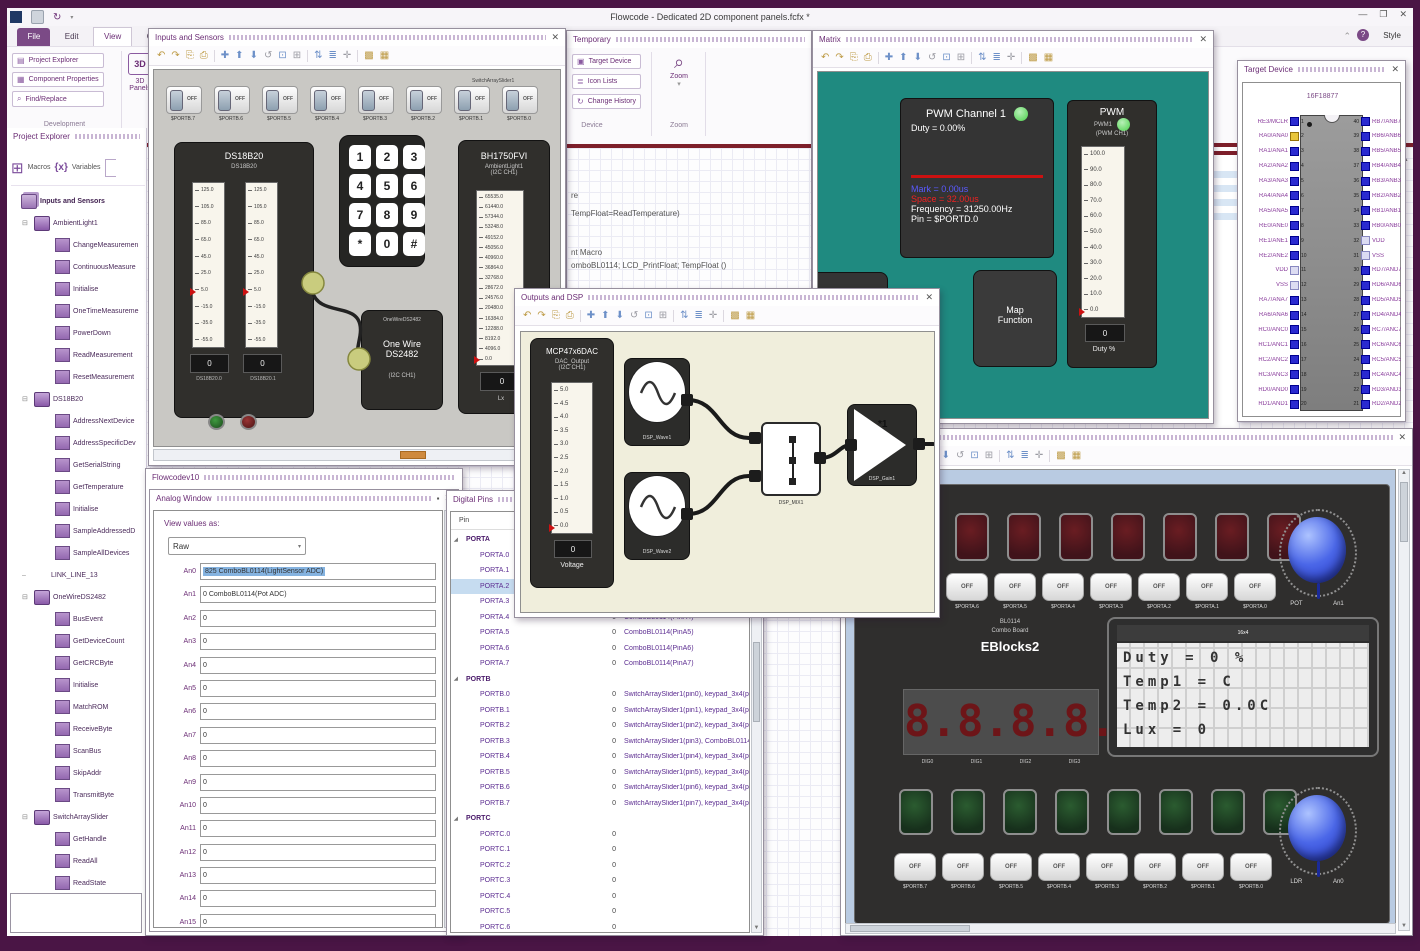  What do you see at coordinates (1347, 36) in the screenshot?
I see `chevron-up-icon: ⌃` at bounding box center [1347, 36].